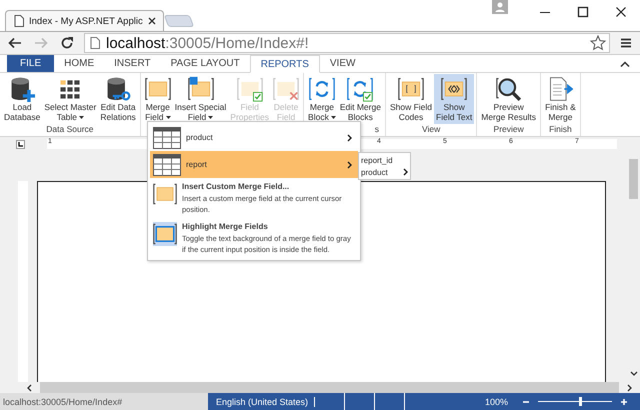 This screenshot has width=640, height=410. What do you see at coordinates (30, 63) in the screenshot?
I see `file-tab: FILE` at bounding box center [30, 63].